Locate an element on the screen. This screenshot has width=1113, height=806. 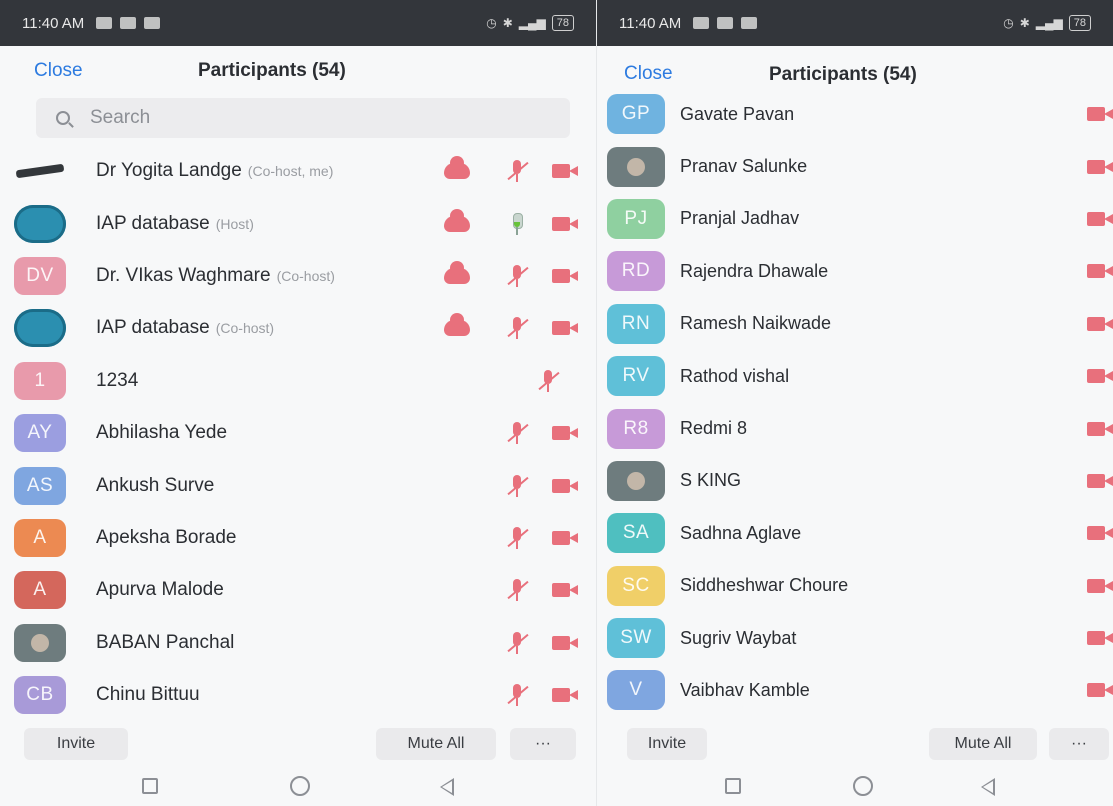
participant-row: BABAN Panchal is located at coordinates (298, 643).